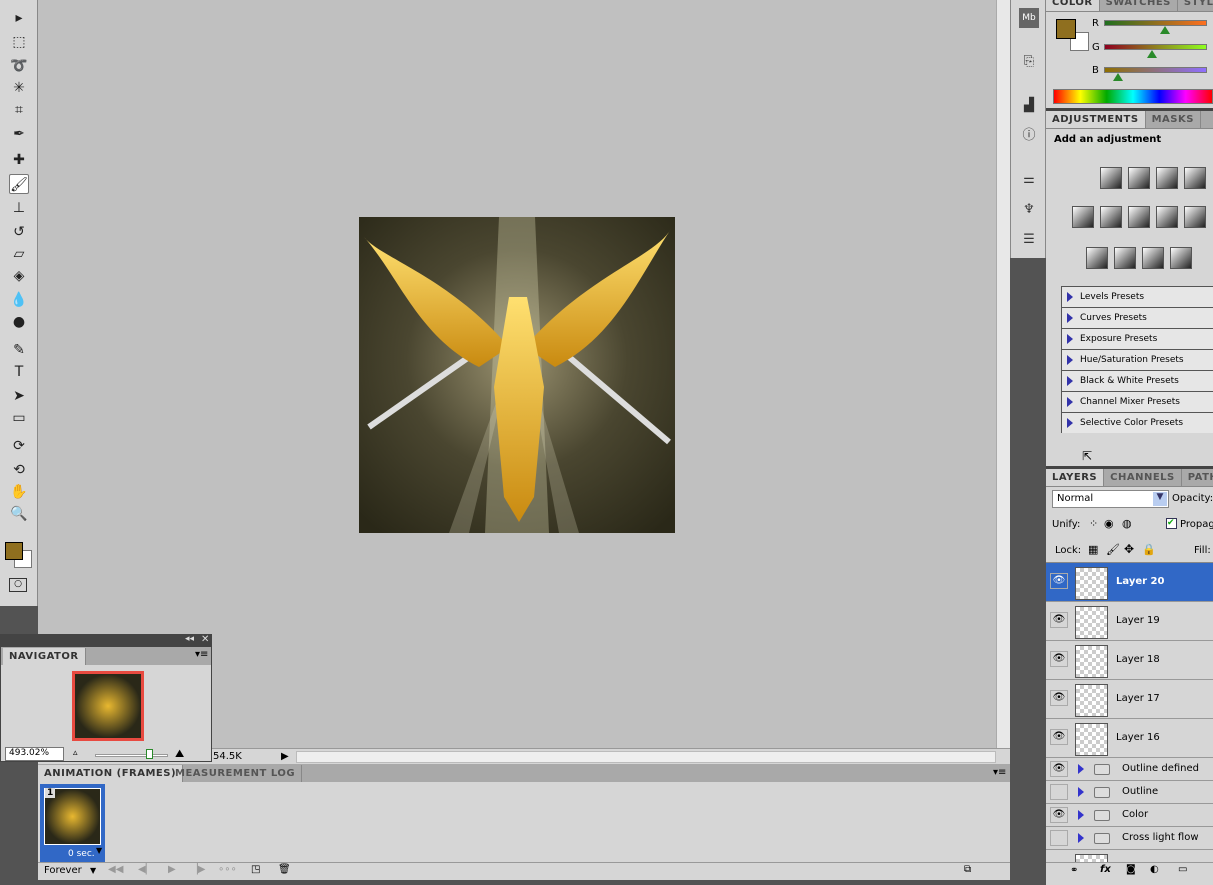  I want to click on tab-color: COLOR, so click(1073, 5).